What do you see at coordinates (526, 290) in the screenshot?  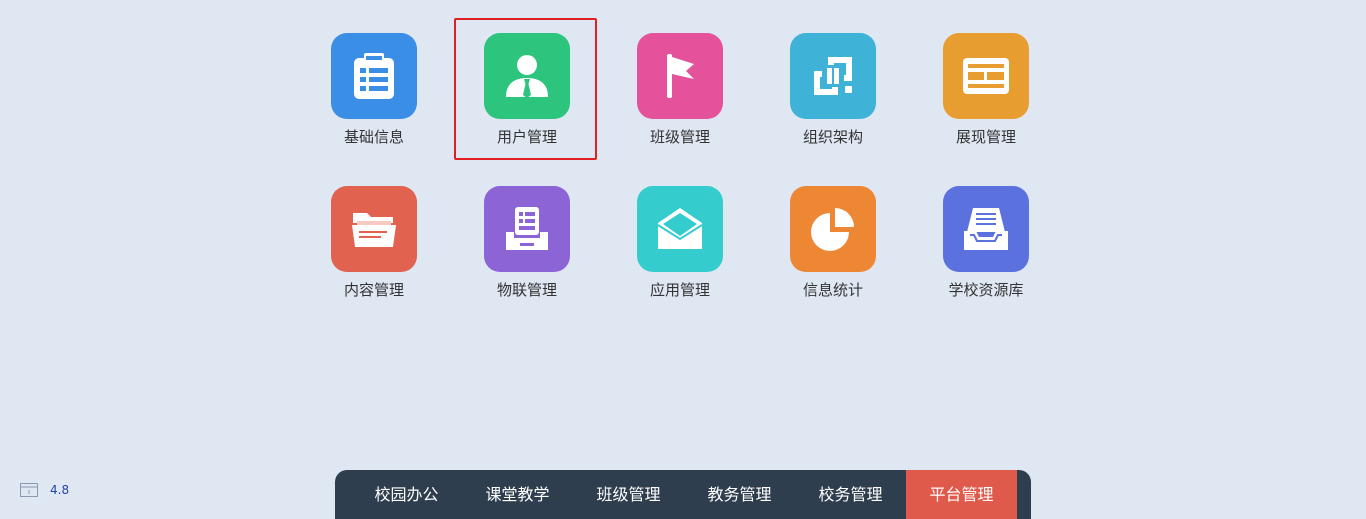 I see `app-label: 物联管理` at bounding box center [526, 290].